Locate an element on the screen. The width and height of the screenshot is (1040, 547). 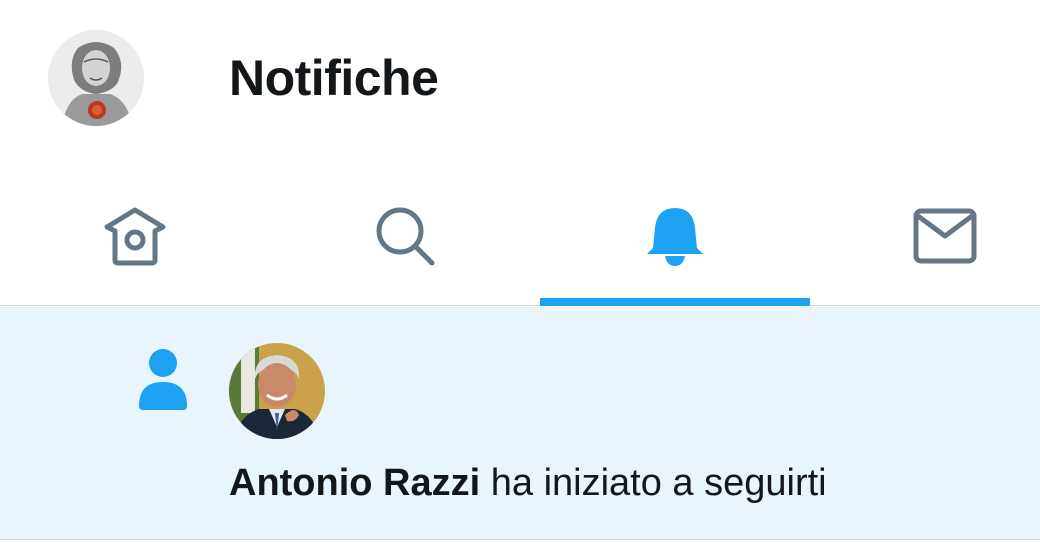
tab-messages is located at coordinates (925, 235).